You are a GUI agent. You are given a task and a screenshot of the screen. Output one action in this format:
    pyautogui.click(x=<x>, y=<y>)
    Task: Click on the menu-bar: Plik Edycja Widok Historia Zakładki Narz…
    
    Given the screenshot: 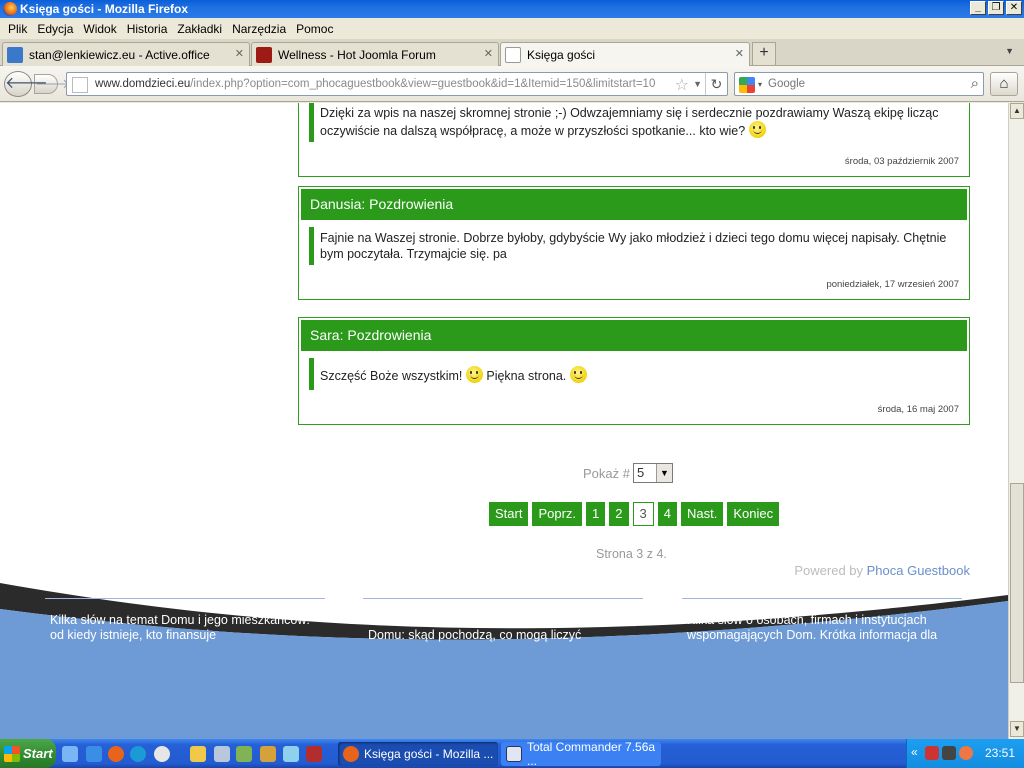 What is the action you would take?
    pyautogui.click(x=512, y=28)
    